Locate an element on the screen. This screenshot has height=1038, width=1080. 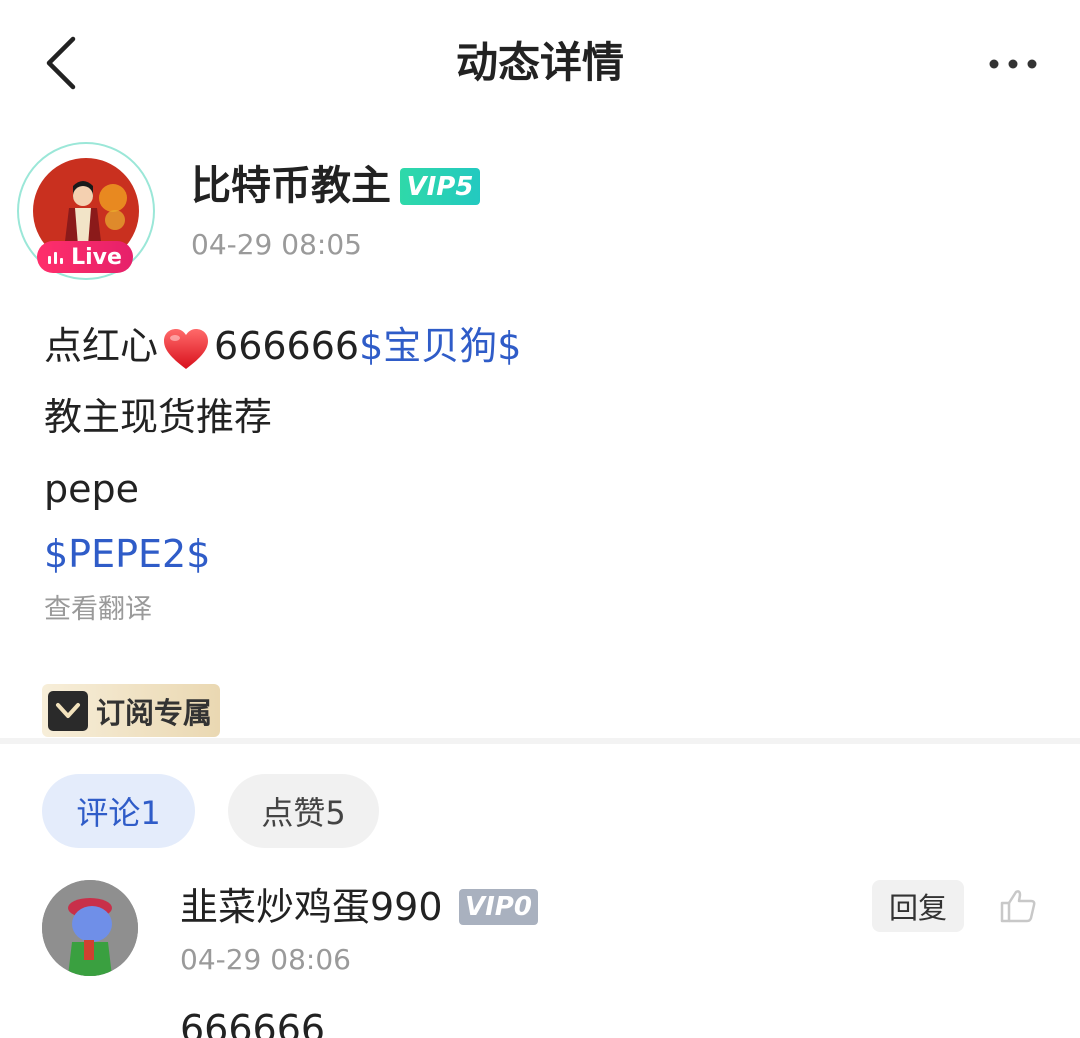
live-badge: Live is located at coordinates (85, 257).